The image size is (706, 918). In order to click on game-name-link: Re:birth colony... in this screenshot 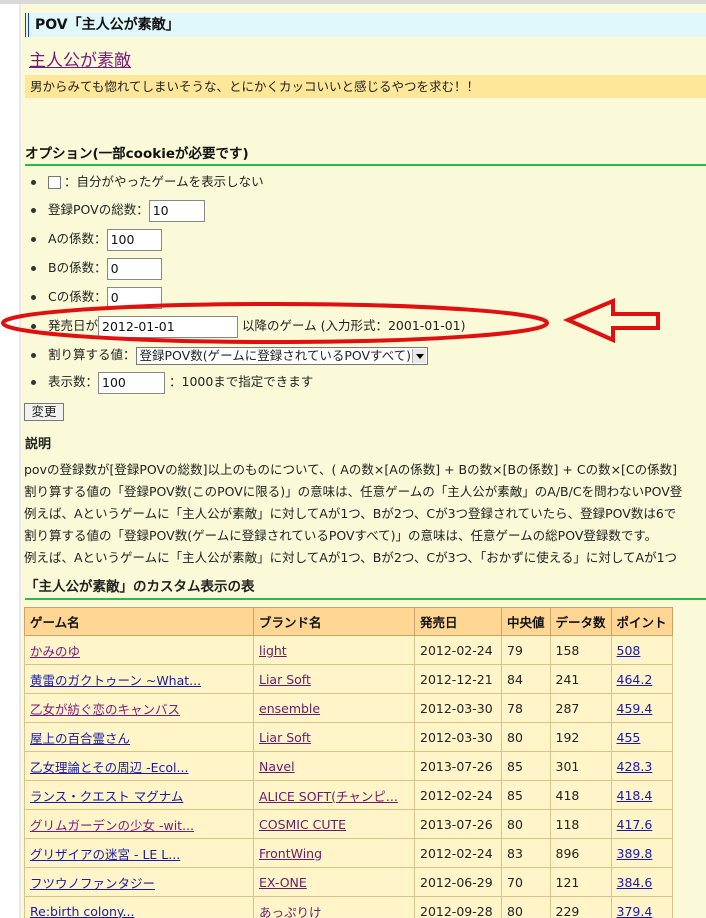, I will do `click(82, 911)`.